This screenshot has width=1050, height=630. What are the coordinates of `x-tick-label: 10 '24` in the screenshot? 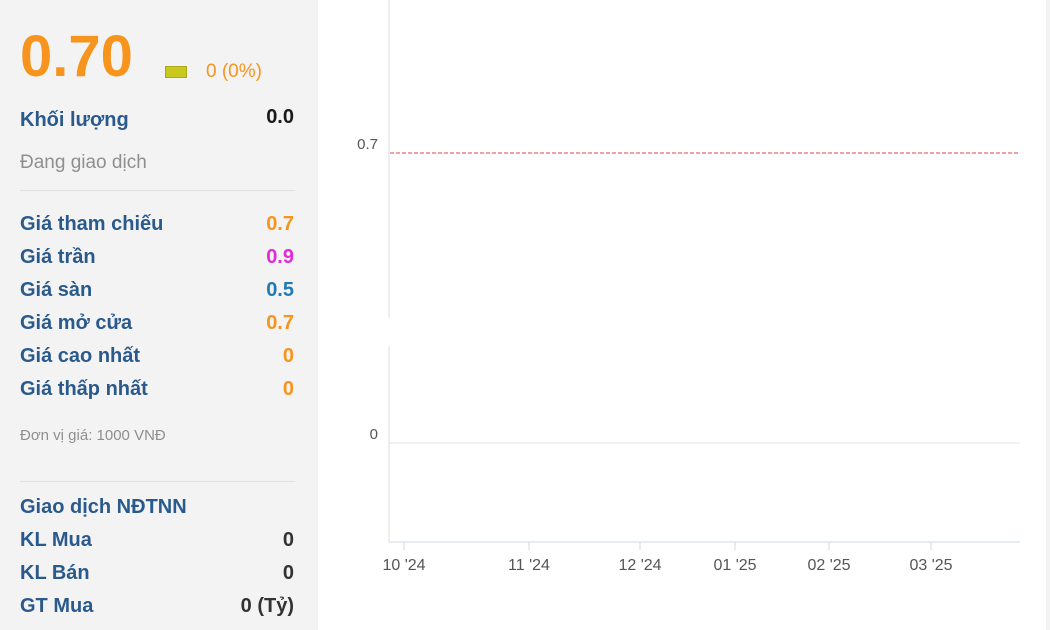 It's located at (403, 565).